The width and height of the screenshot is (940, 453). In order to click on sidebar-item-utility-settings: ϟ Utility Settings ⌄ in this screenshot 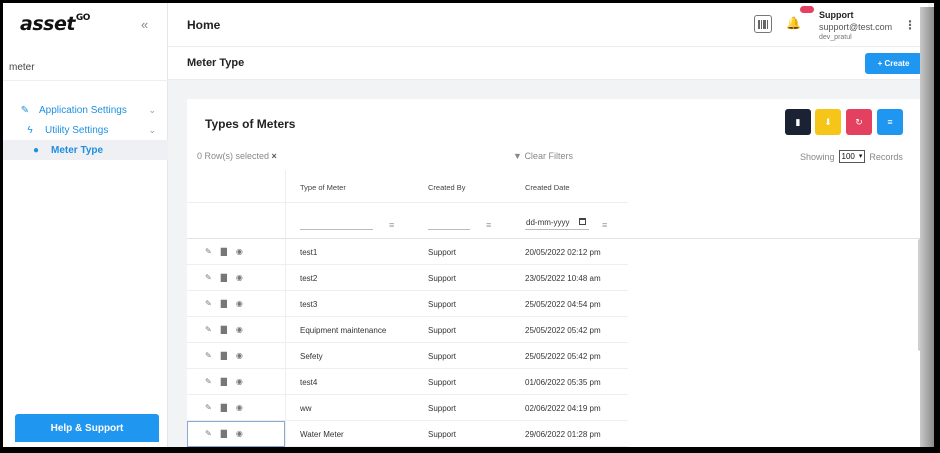, I will do `click(85, 130)`.